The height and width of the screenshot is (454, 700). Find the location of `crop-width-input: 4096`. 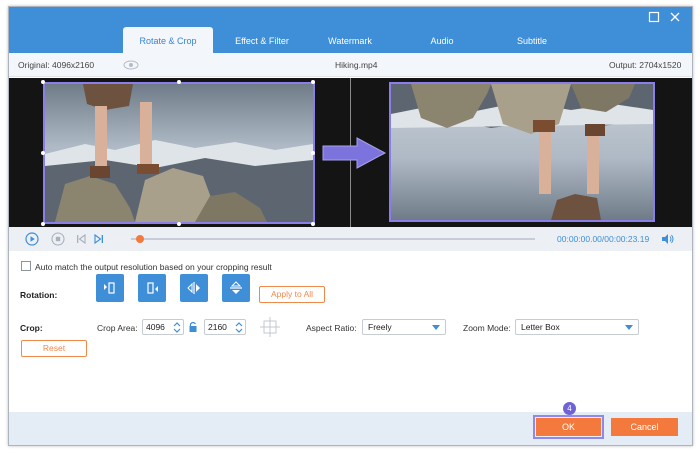

crop-width-input: 4096 is located at coordinates (163, 327).